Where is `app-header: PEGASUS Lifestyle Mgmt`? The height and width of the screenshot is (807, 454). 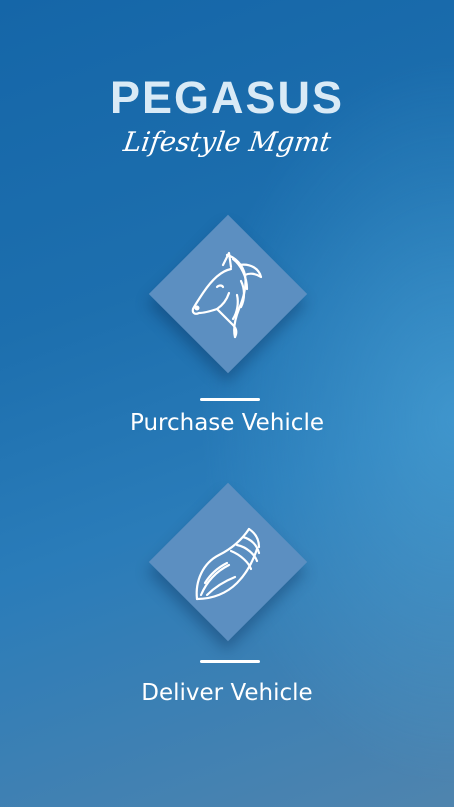
app-header: PEGASUS Lifestyle Mgmt is located at coordinates (227, 116).